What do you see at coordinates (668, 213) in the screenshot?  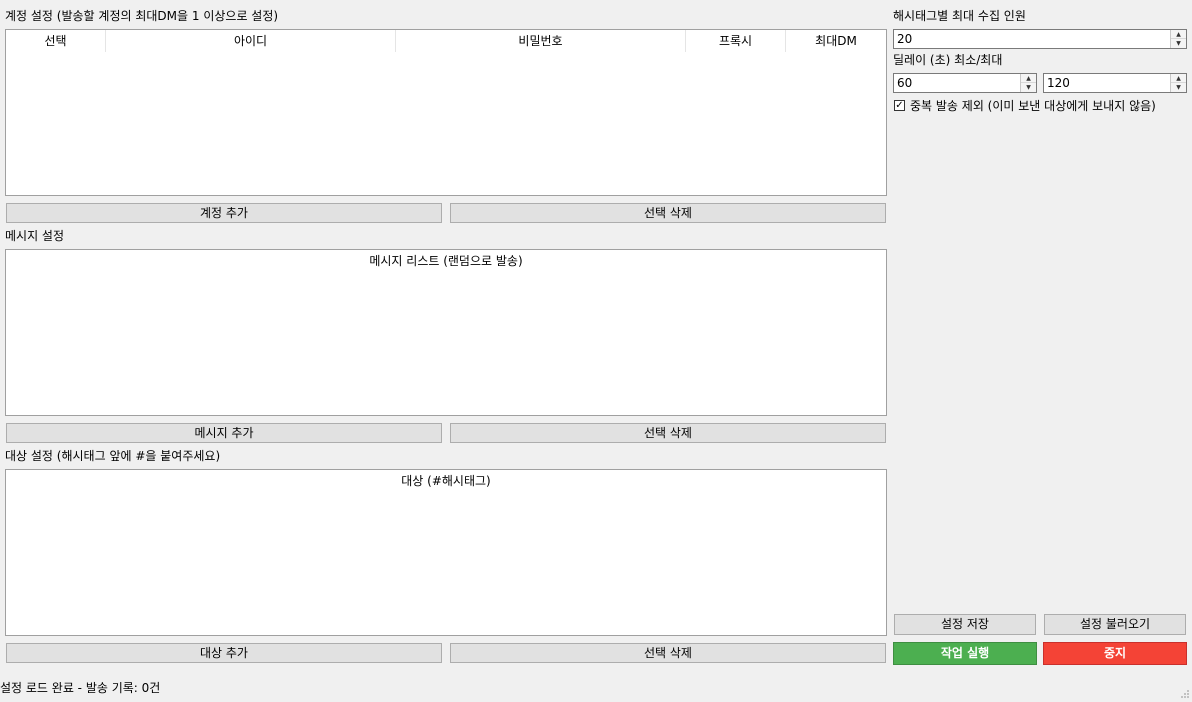 I see `delete-account-button: 선택 삭제` at bounding box center [668, 213].